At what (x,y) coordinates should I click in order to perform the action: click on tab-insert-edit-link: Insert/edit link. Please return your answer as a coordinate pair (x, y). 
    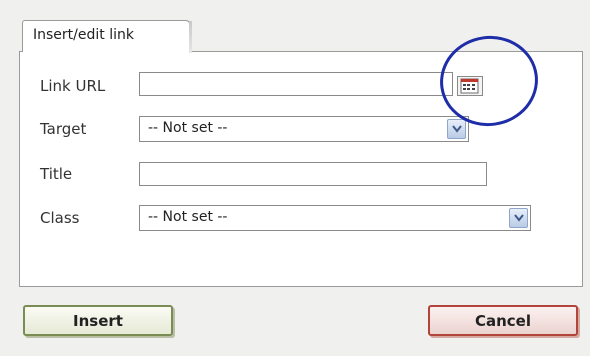
    Looking at the image, I should click on (107, 36).